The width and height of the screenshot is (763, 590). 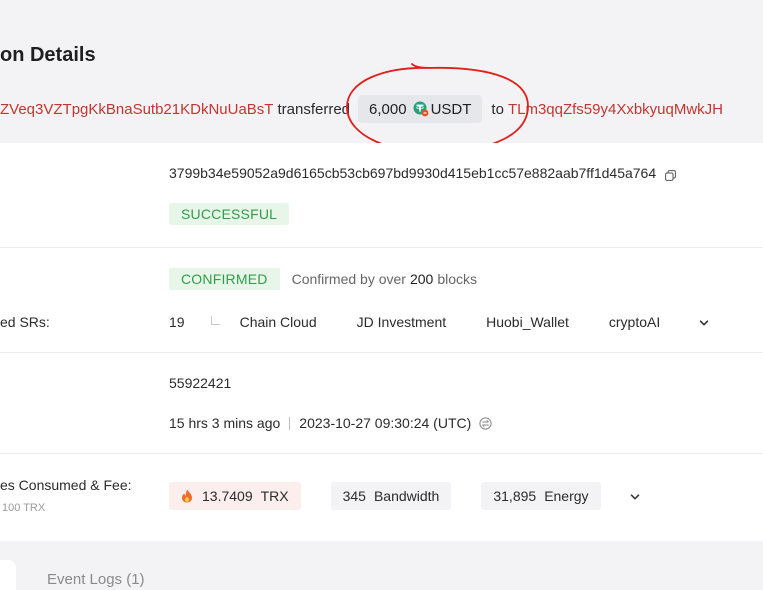 I want to click on to-address-link: TLm3qqZfs59y4XxbkyuqMwkJH, so click(x=615, y=109).